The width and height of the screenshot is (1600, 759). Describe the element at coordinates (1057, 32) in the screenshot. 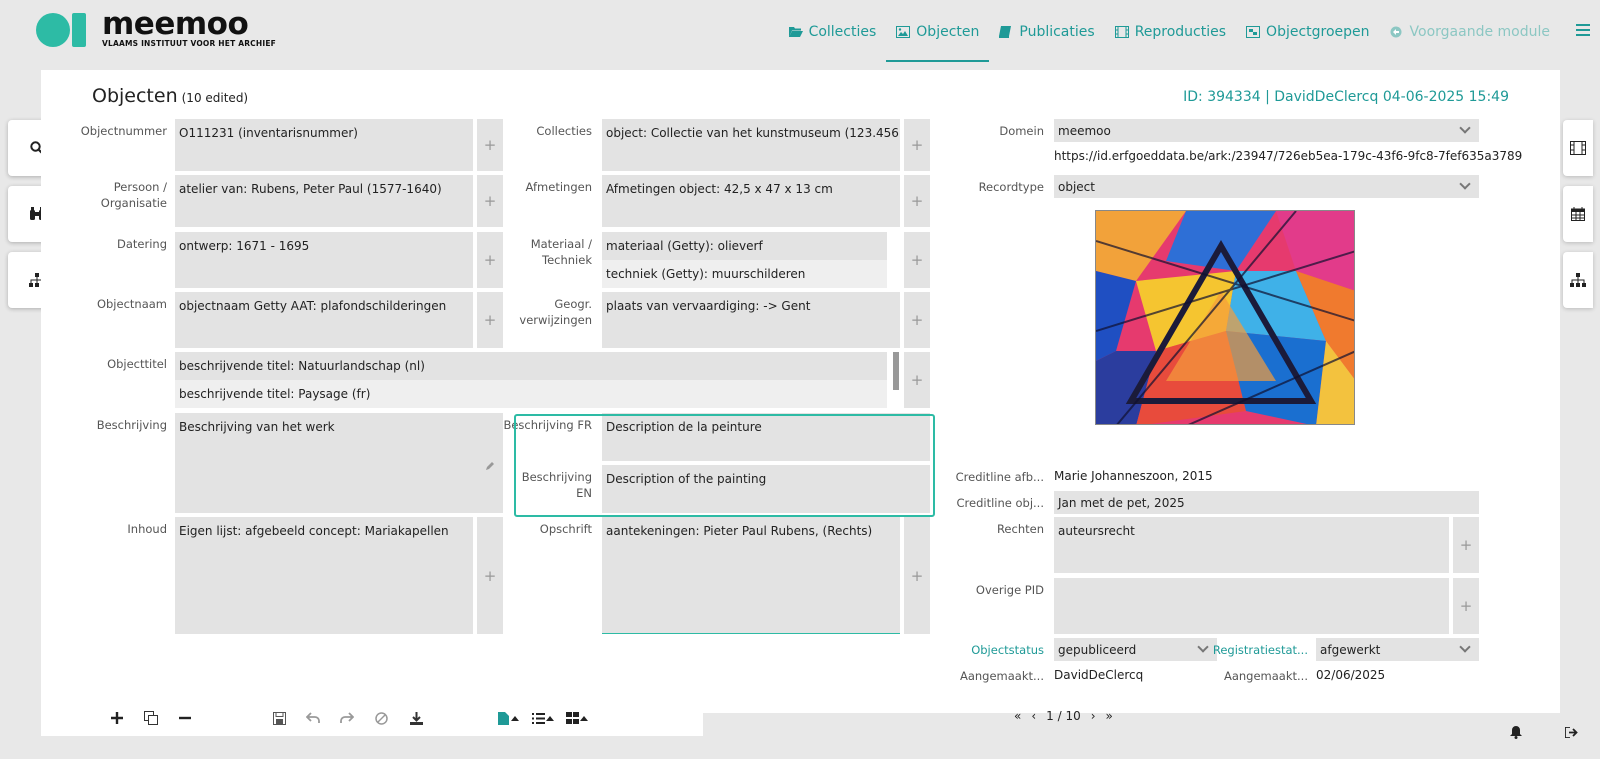

I see `nav-publicaties-label: Publicaties` at that location.